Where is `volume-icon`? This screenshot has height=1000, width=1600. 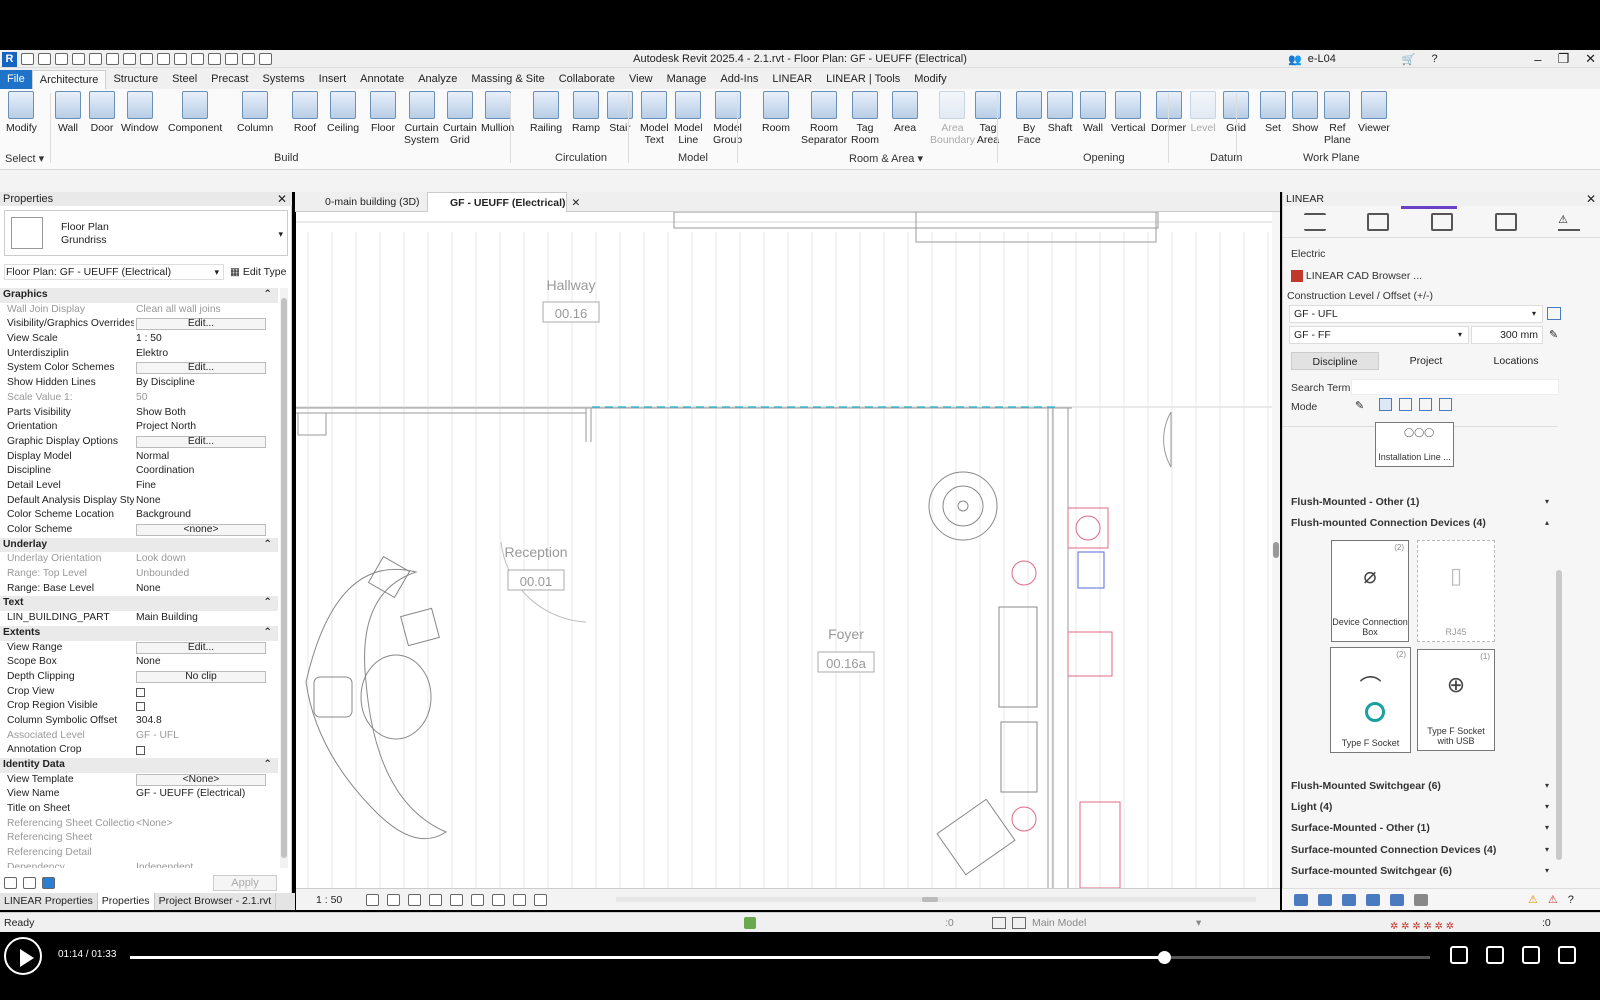
volume-icon is located at coordinates (1531, 955).